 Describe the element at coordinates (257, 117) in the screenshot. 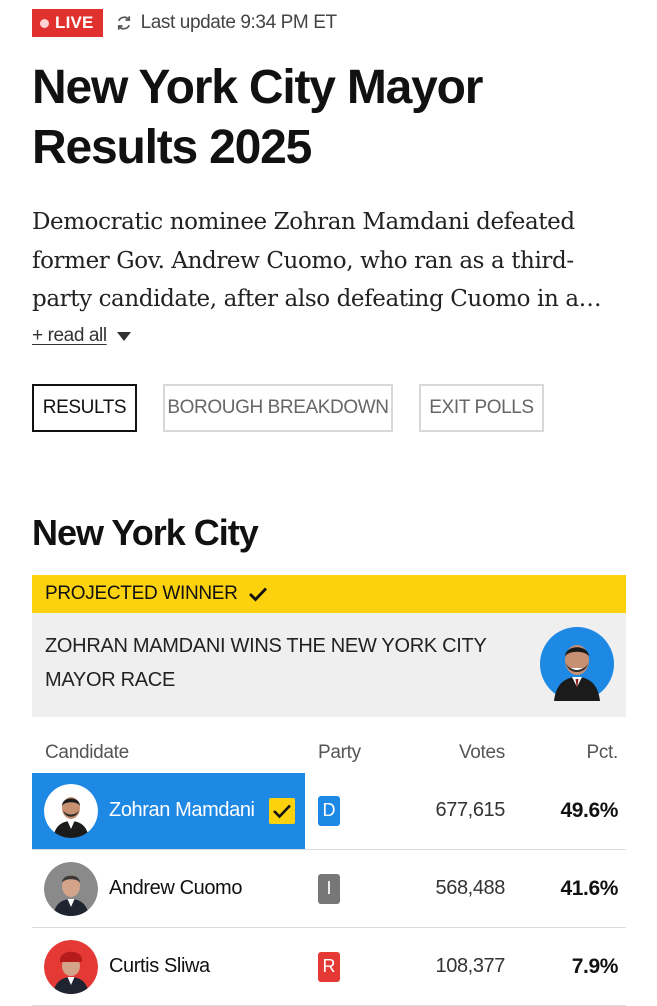

I see `page-title: New York City Mayor Results 2025` at that location.